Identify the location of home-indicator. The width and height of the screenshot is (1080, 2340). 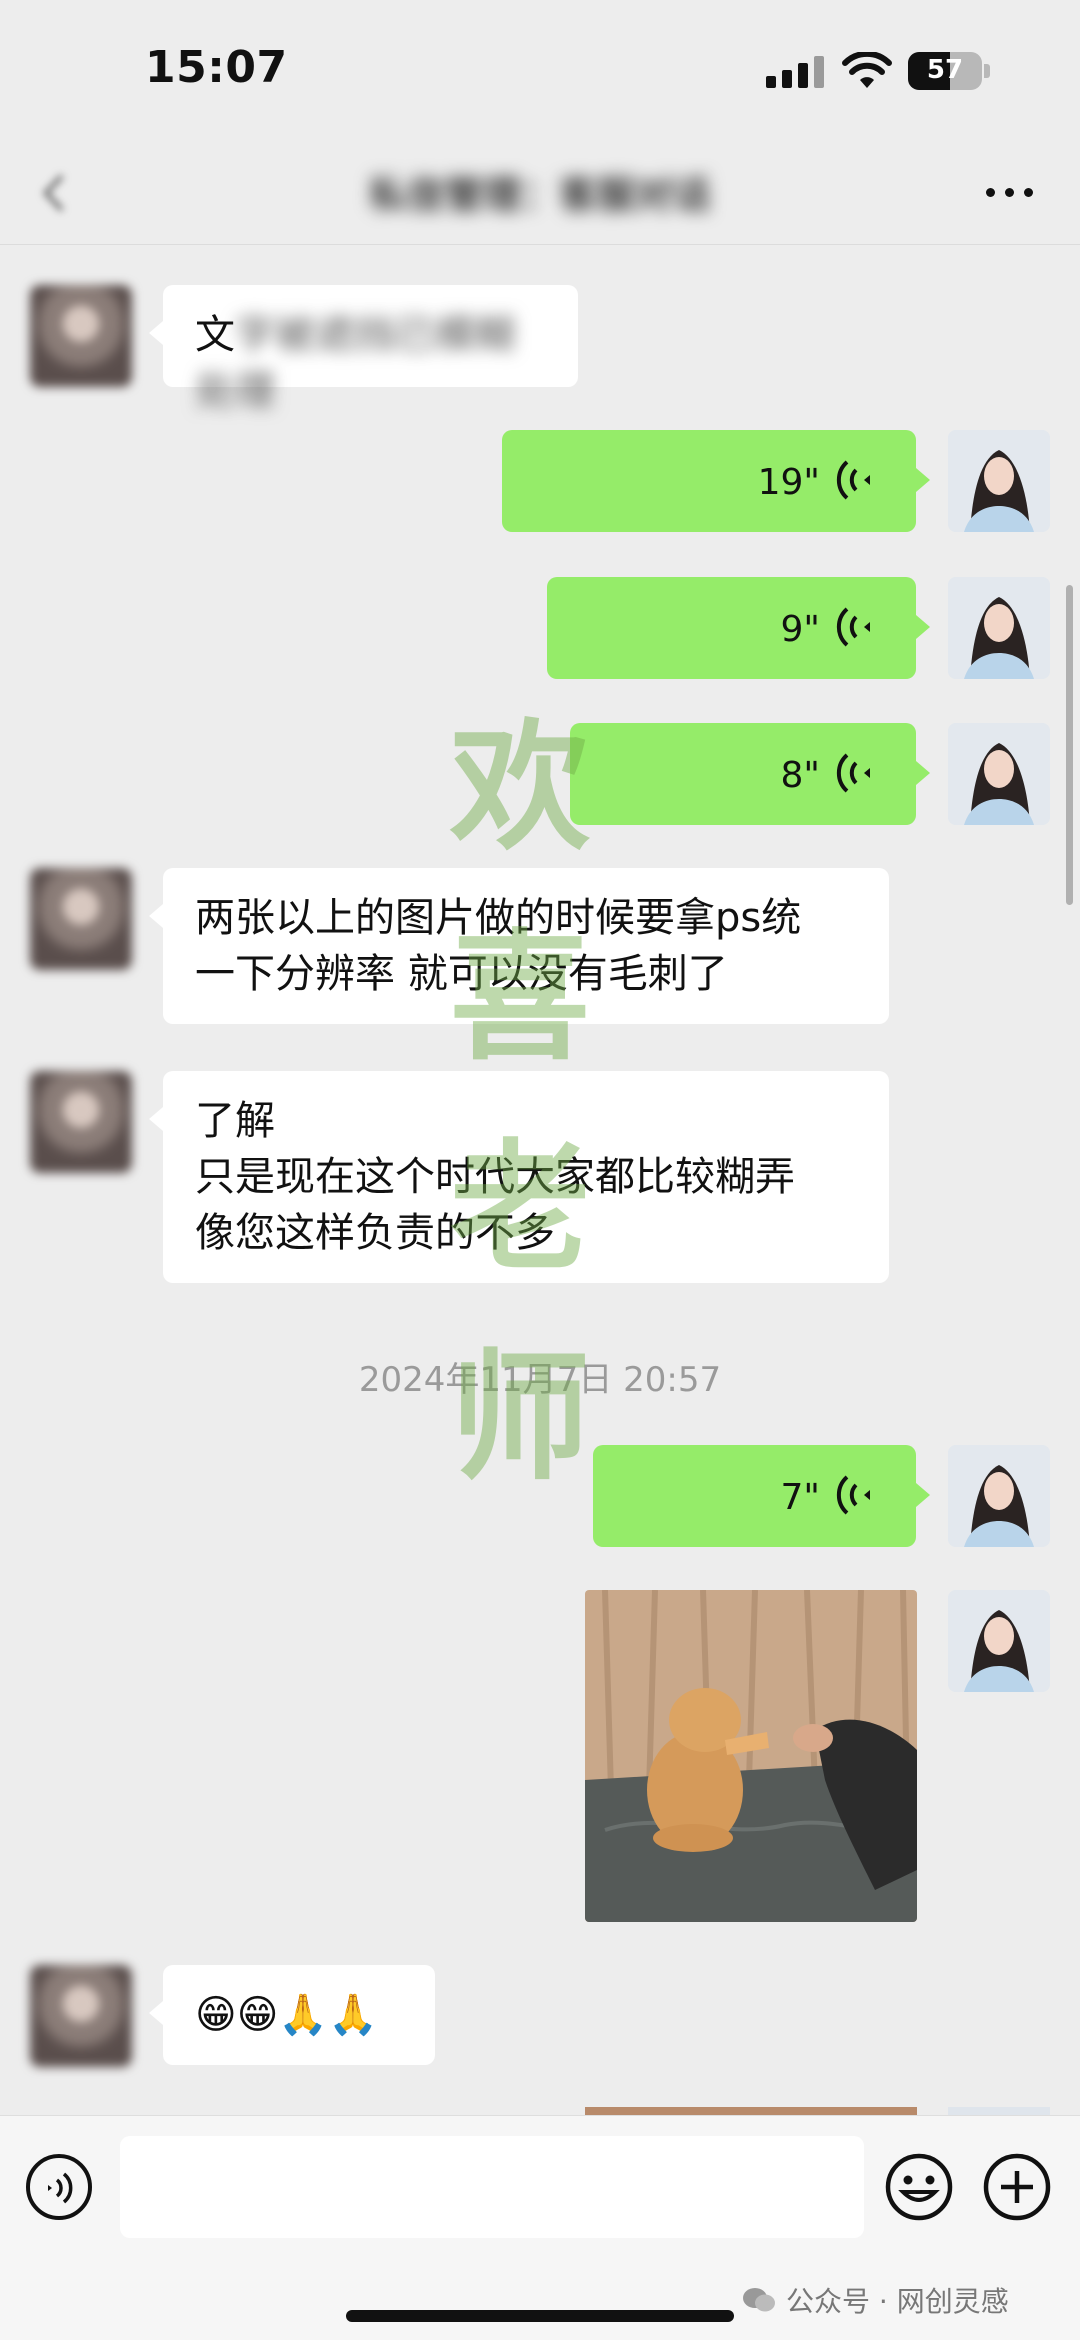
(540, 2316).